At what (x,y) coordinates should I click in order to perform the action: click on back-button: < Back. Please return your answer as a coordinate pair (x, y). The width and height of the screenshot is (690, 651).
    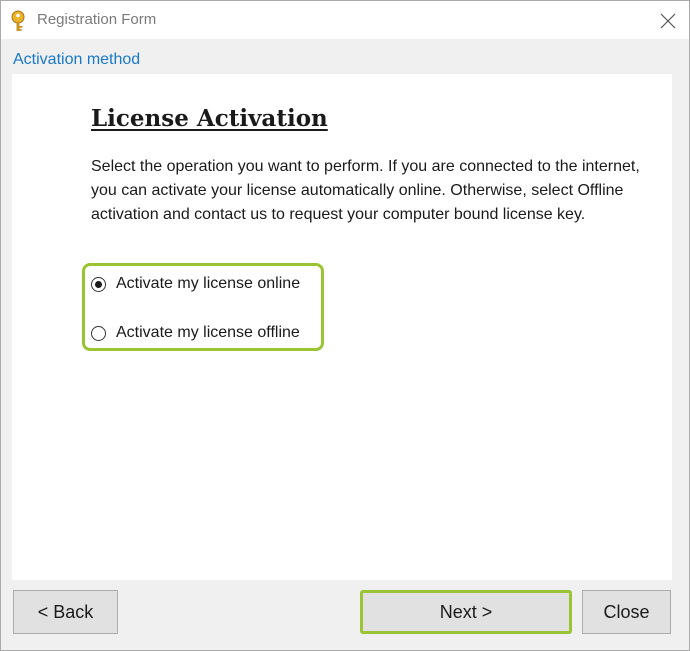
    Looking at the image, I should click on (65, 612).